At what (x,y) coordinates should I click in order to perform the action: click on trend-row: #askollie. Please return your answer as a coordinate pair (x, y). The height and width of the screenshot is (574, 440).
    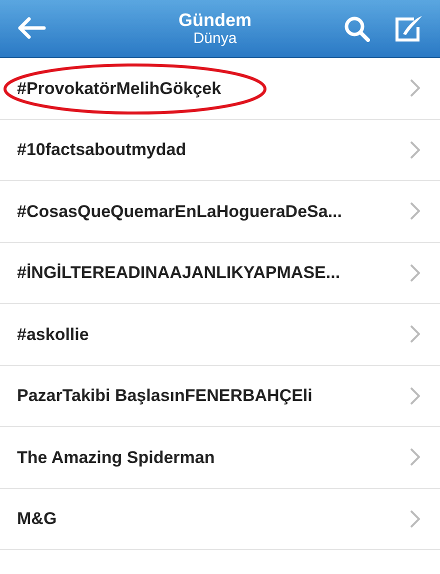
    Looking at the image, I should click on (220, 335).